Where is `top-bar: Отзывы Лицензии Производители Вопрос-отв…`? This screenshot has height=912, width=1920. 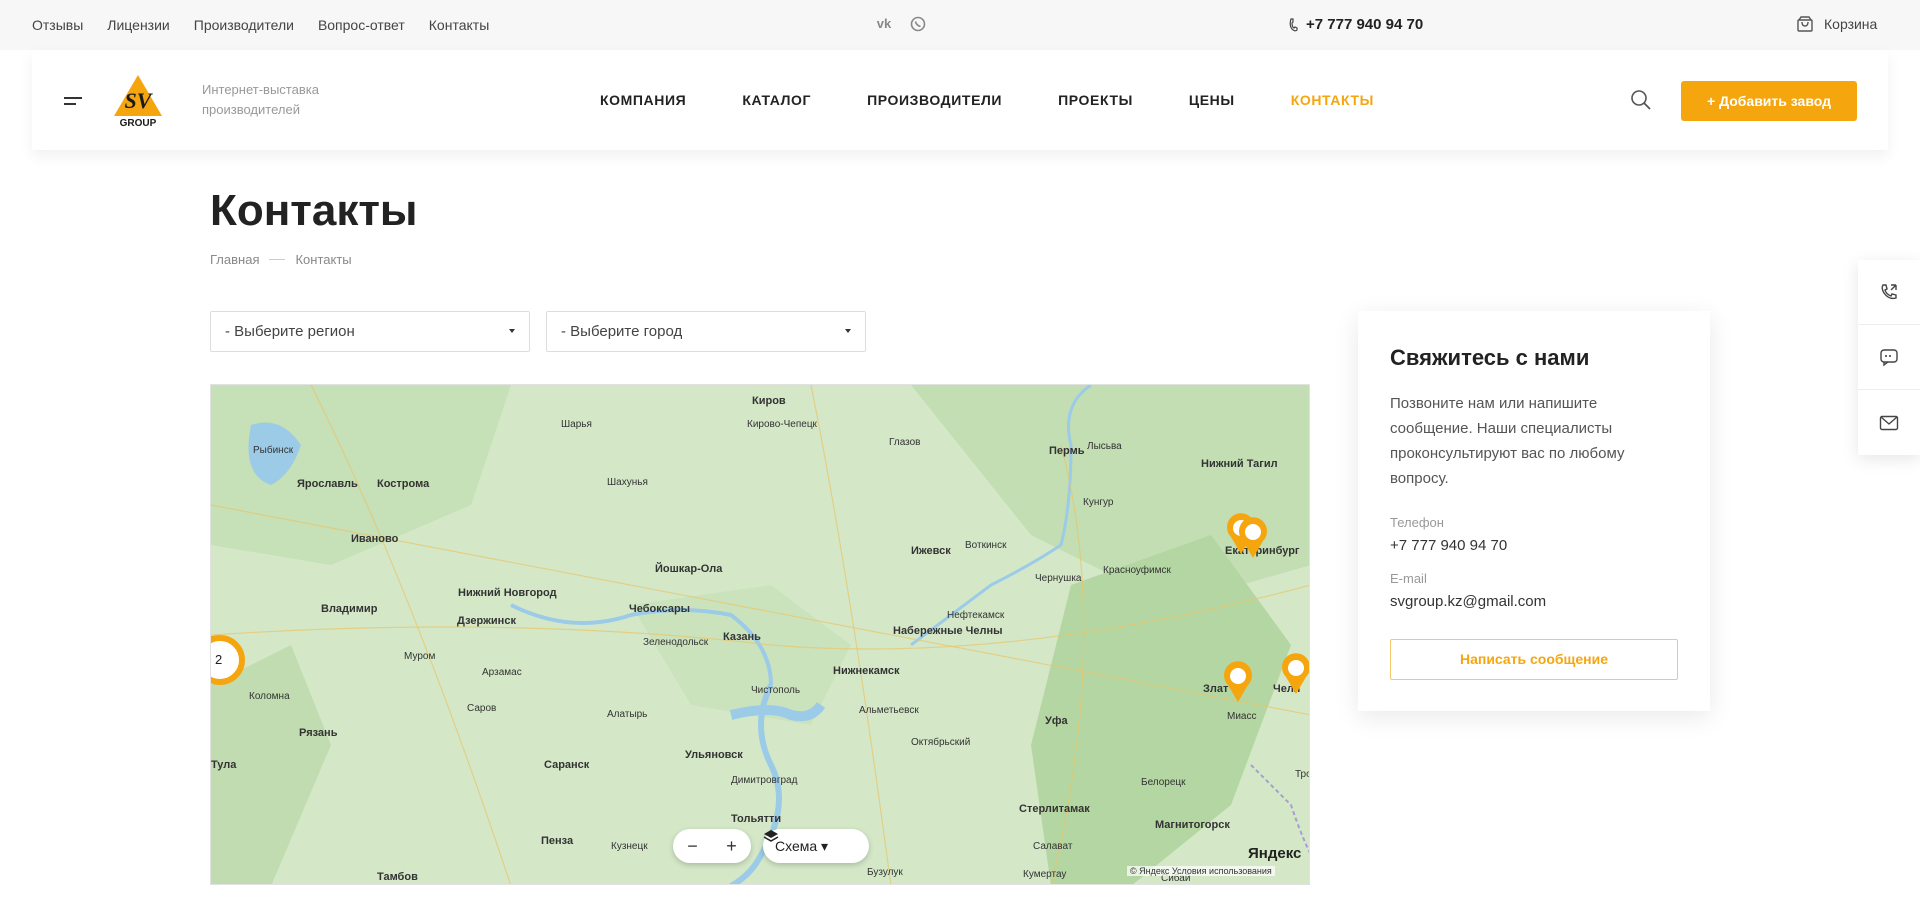 top-bar: Отзывы Лицензии Производители Вопрос-отв… is located at coordinates (960, 25).